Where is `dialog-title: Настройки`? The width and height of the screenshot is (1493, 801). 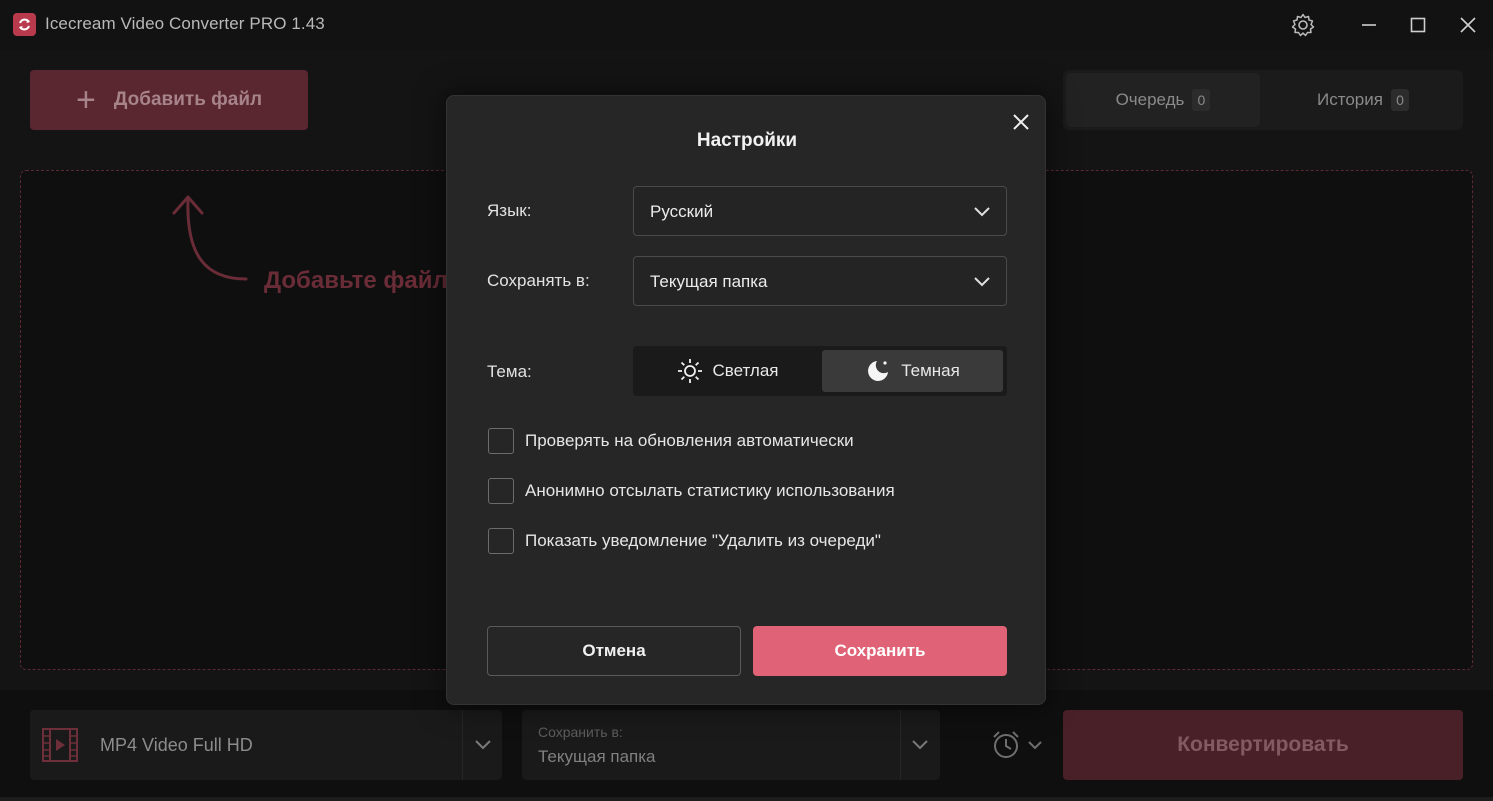
dialog-title: Настройки is located at coordinates (747, 140).